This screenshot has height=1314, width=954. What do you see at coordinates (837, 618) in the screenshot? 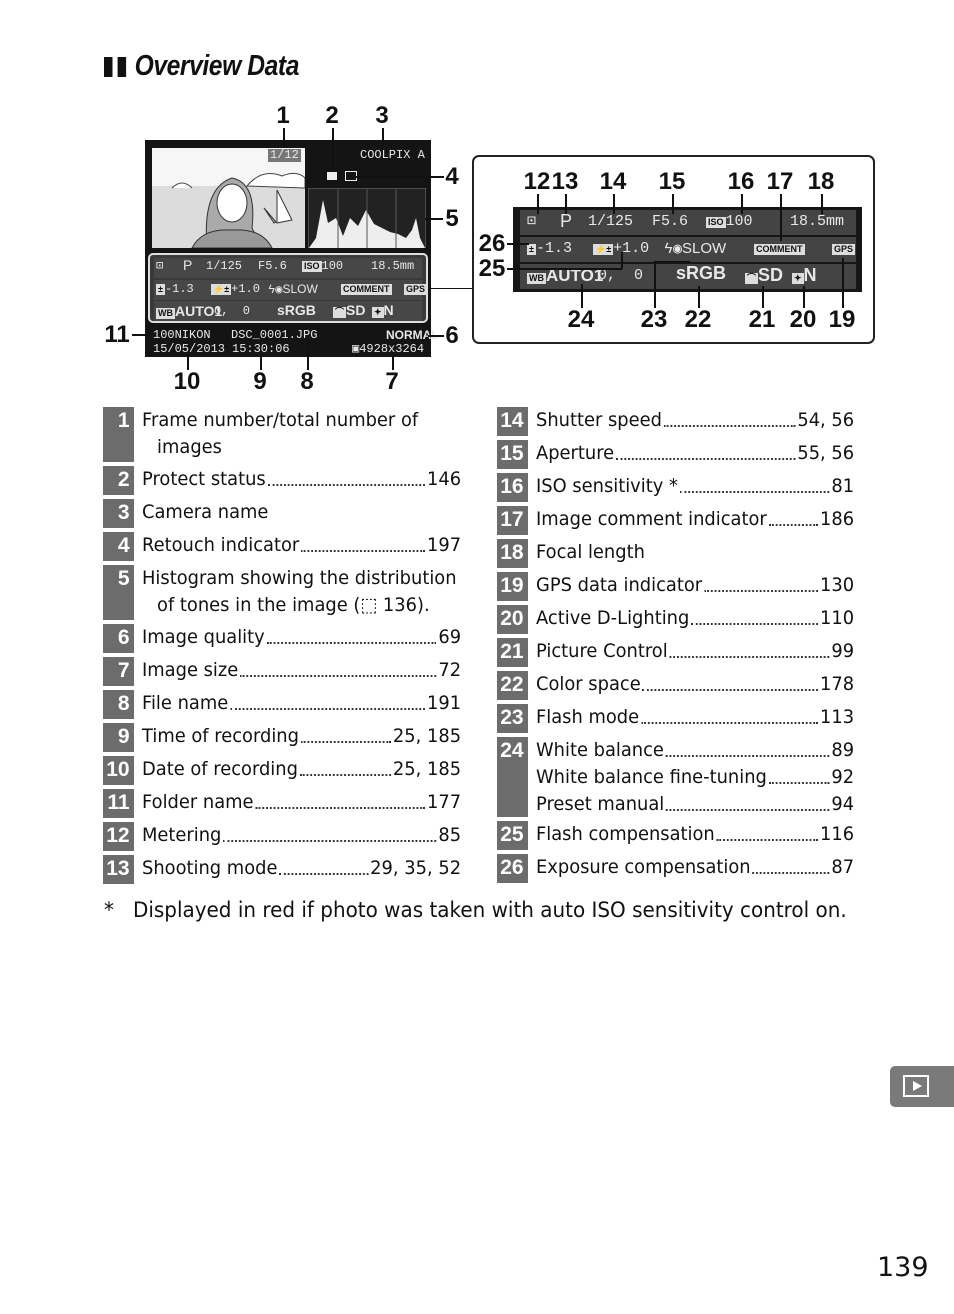
I see `page-reference: 110` at bounding box center [837, 618].